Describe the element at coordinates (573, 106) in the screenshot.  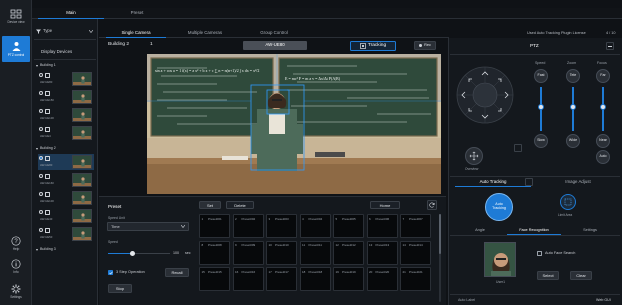
I see `zoom-slider-thumb` at that location.